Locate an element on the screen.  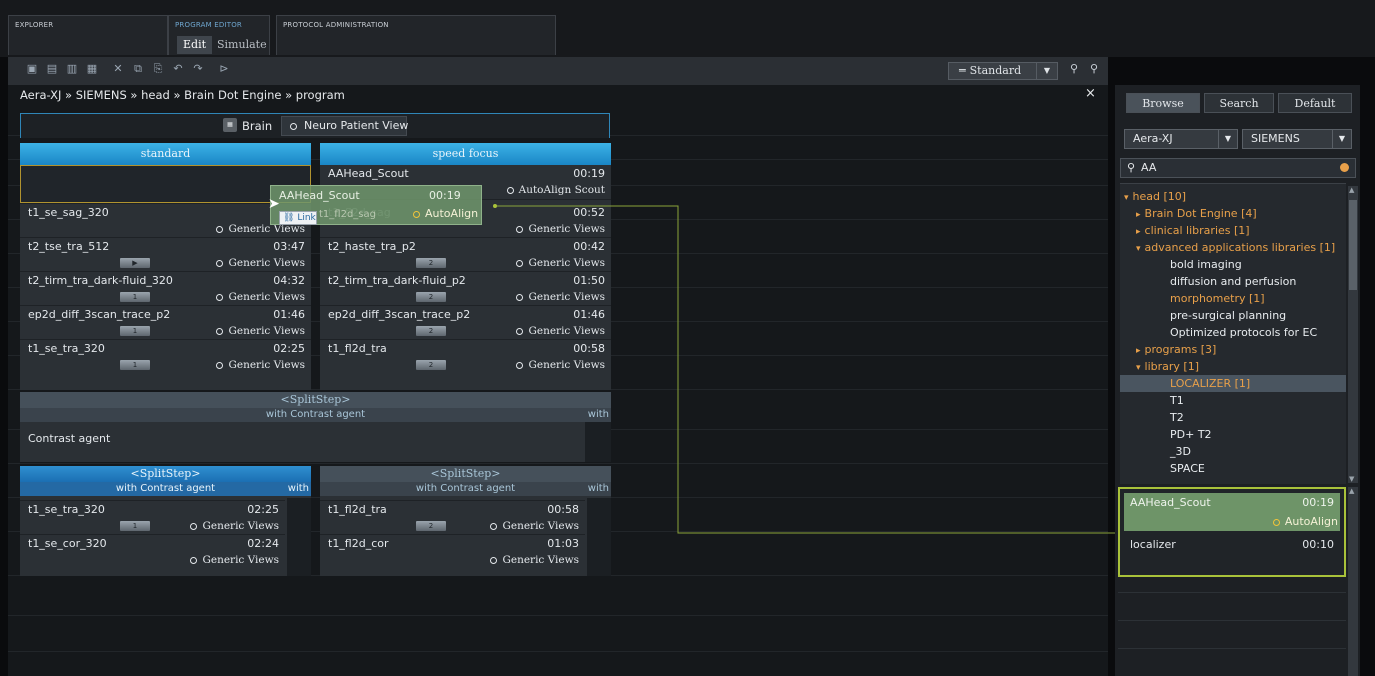
autoalign-scout-button: AutoAlign Scout is located at coordinates (555, 190).